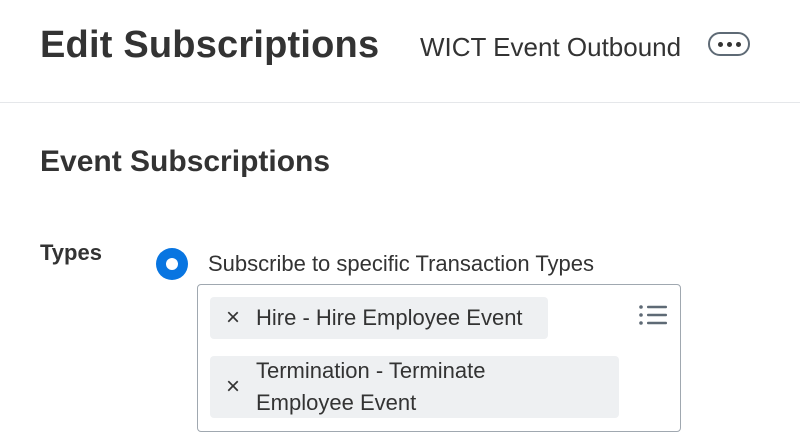 The width and height of the screenshot is (800, 448). I want to click on selected-item-pill: × Termination - Terminate Employee Event, so click(414, 387).